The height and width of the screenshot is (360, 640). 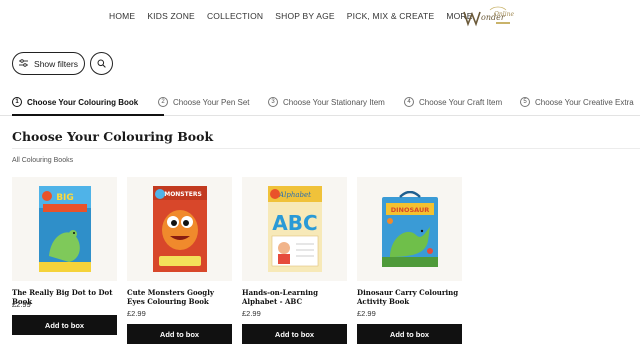 I want to click on step-tab-creative-extra: 5 Choose Your Creative Extra, so click(x=577, y=102).